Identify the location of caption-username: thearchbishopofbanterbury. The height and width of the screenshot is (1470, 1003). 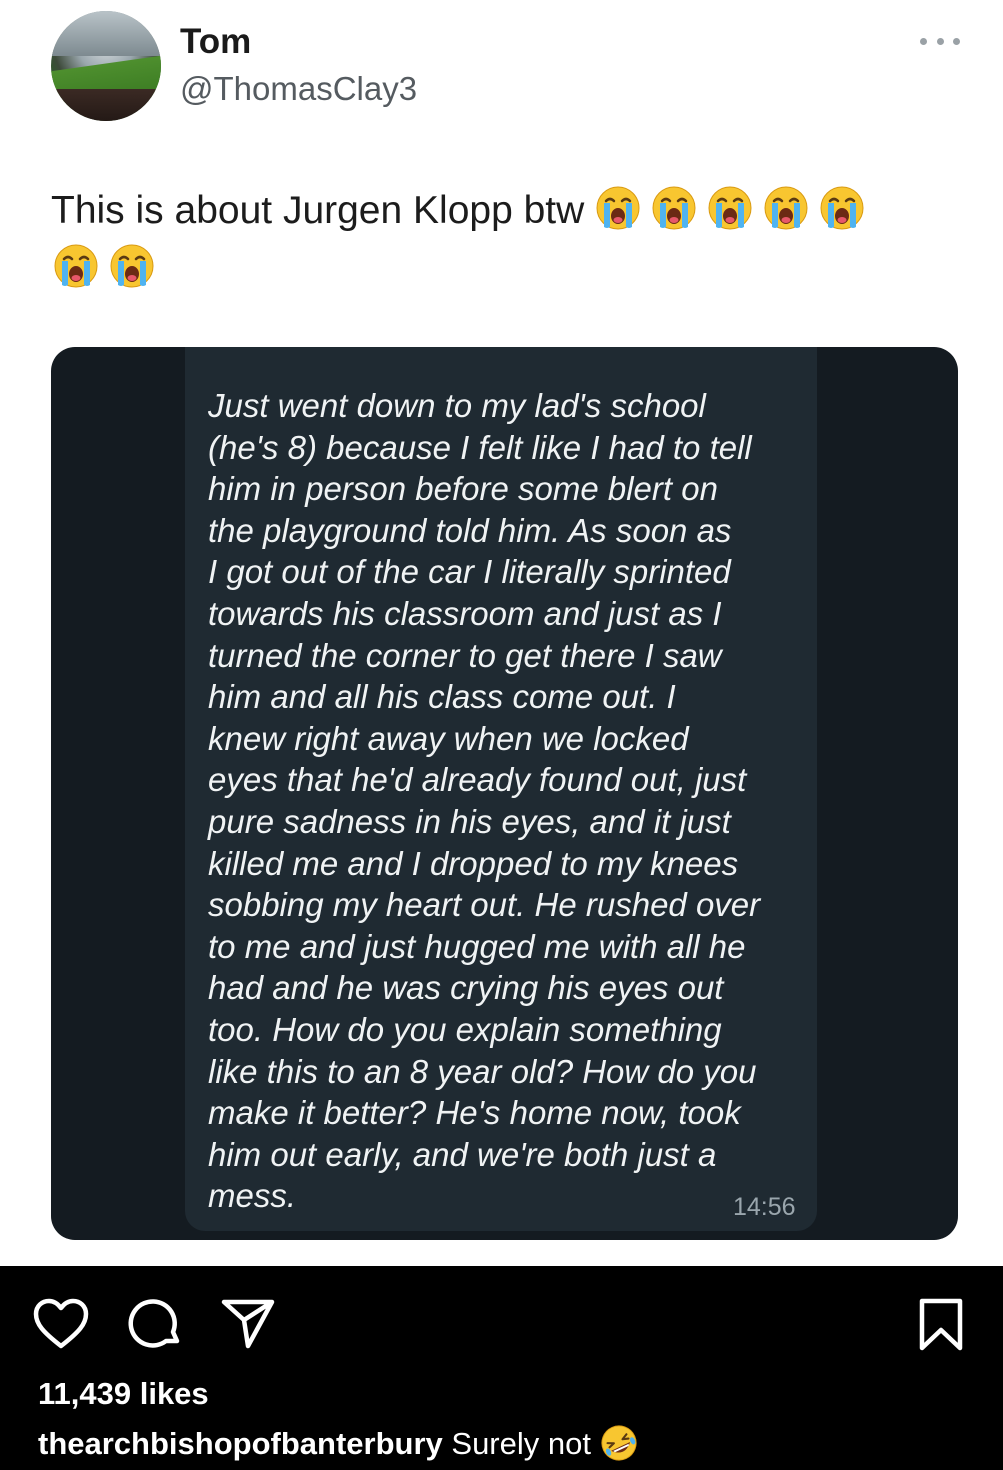
(240, 1443).